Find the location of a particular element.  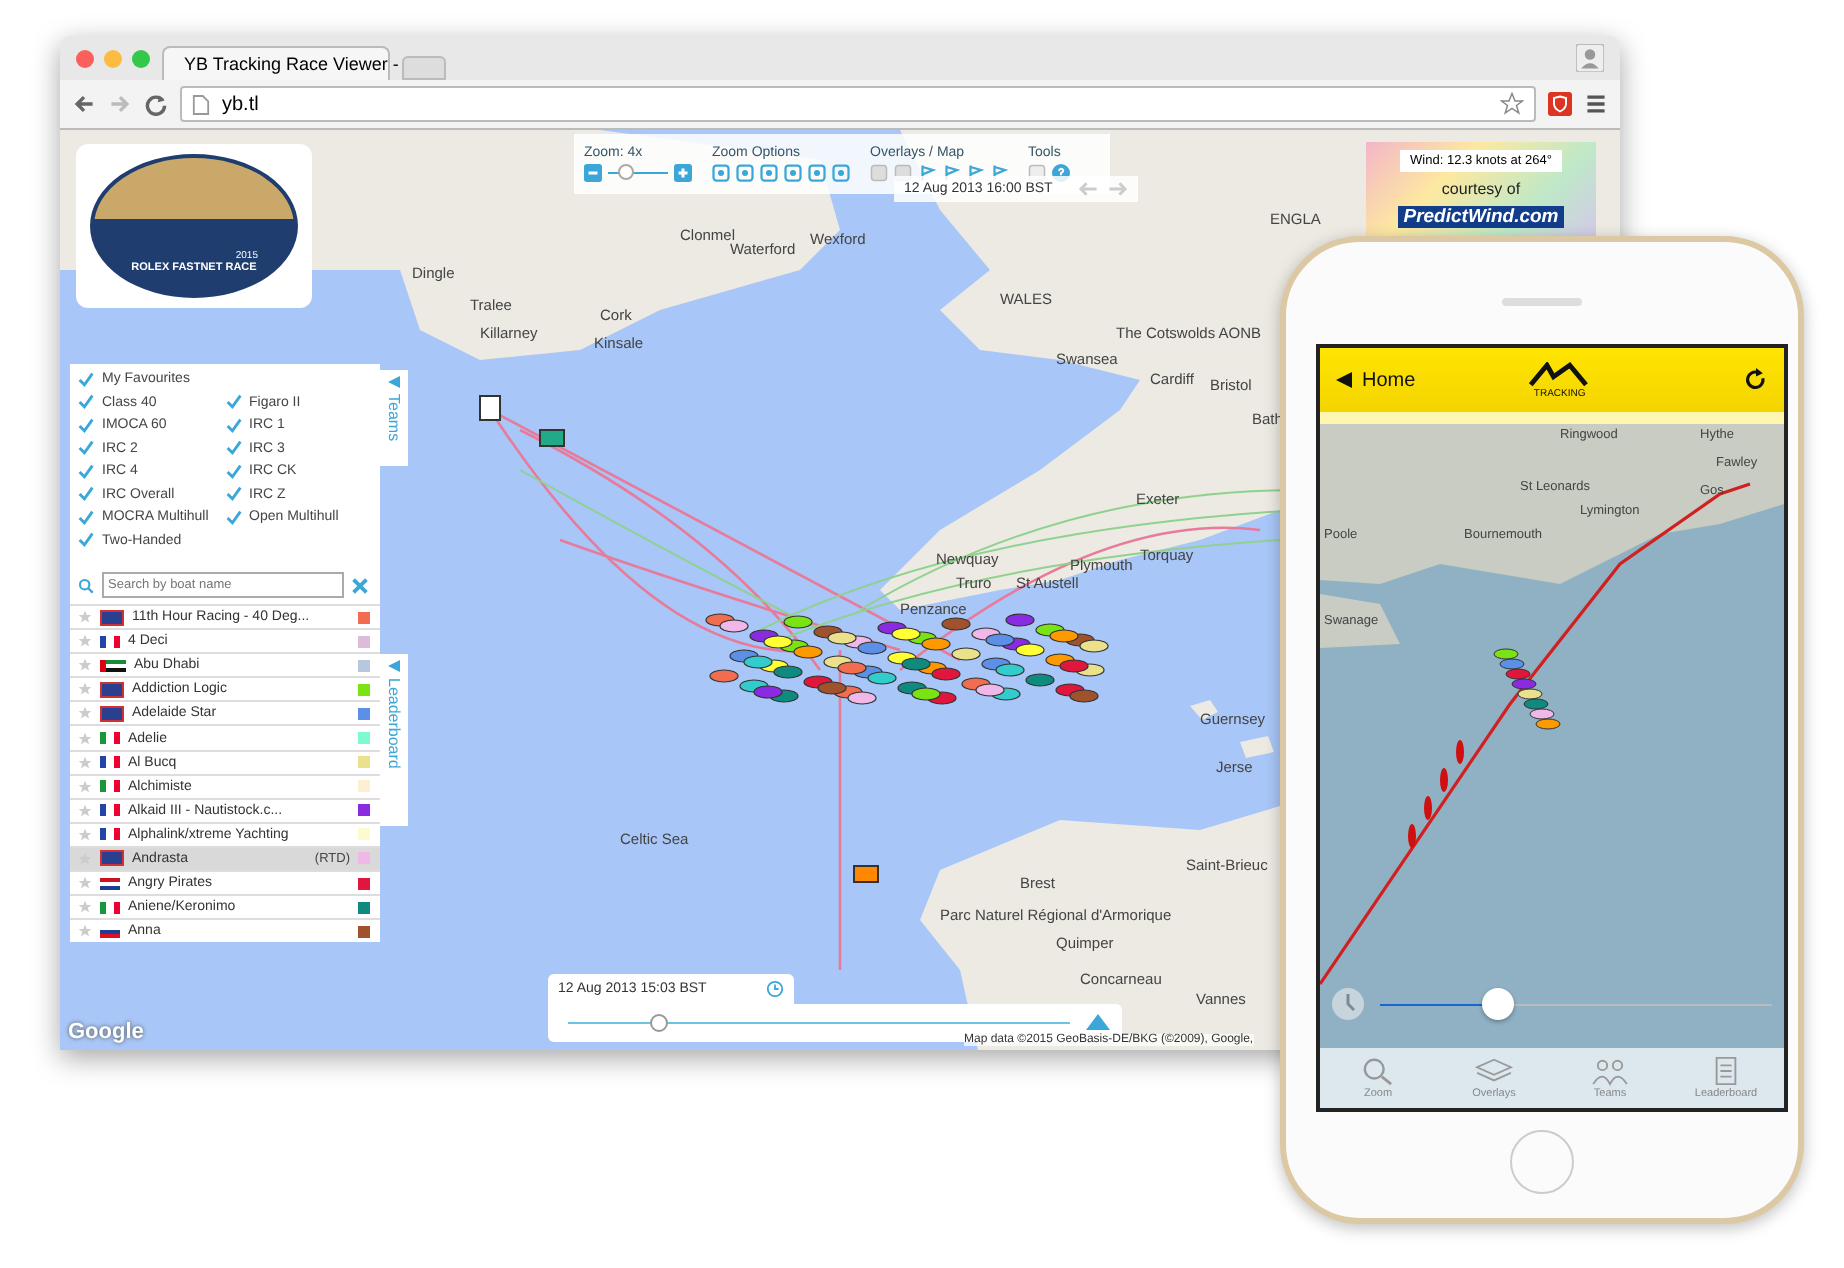

minimize-window-button is located at coordinates (113, 58).